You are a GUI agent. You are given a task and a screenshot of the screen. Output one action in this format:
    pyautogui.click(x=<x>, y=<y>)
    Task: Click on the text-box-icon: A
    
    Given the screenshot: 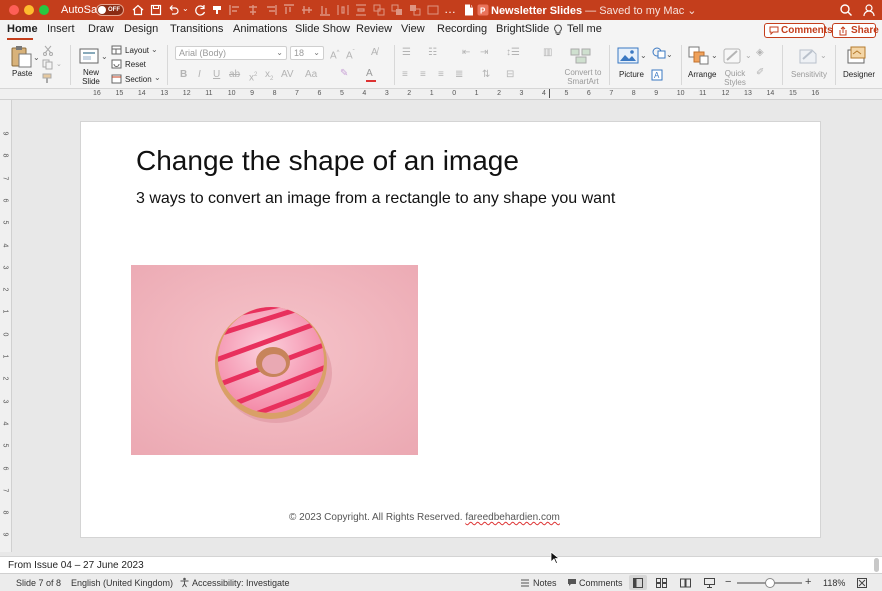 What is the action you would take?
    pyautogui.click(x=657, y=75)
    